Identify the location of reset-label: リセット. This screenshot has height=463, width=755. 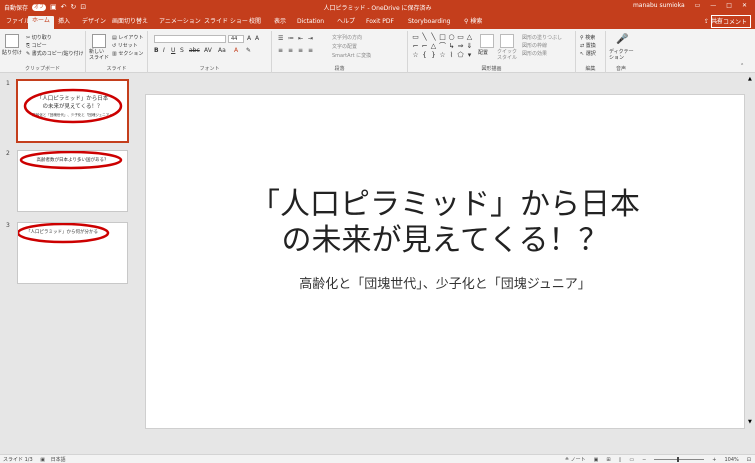
(127, 46).